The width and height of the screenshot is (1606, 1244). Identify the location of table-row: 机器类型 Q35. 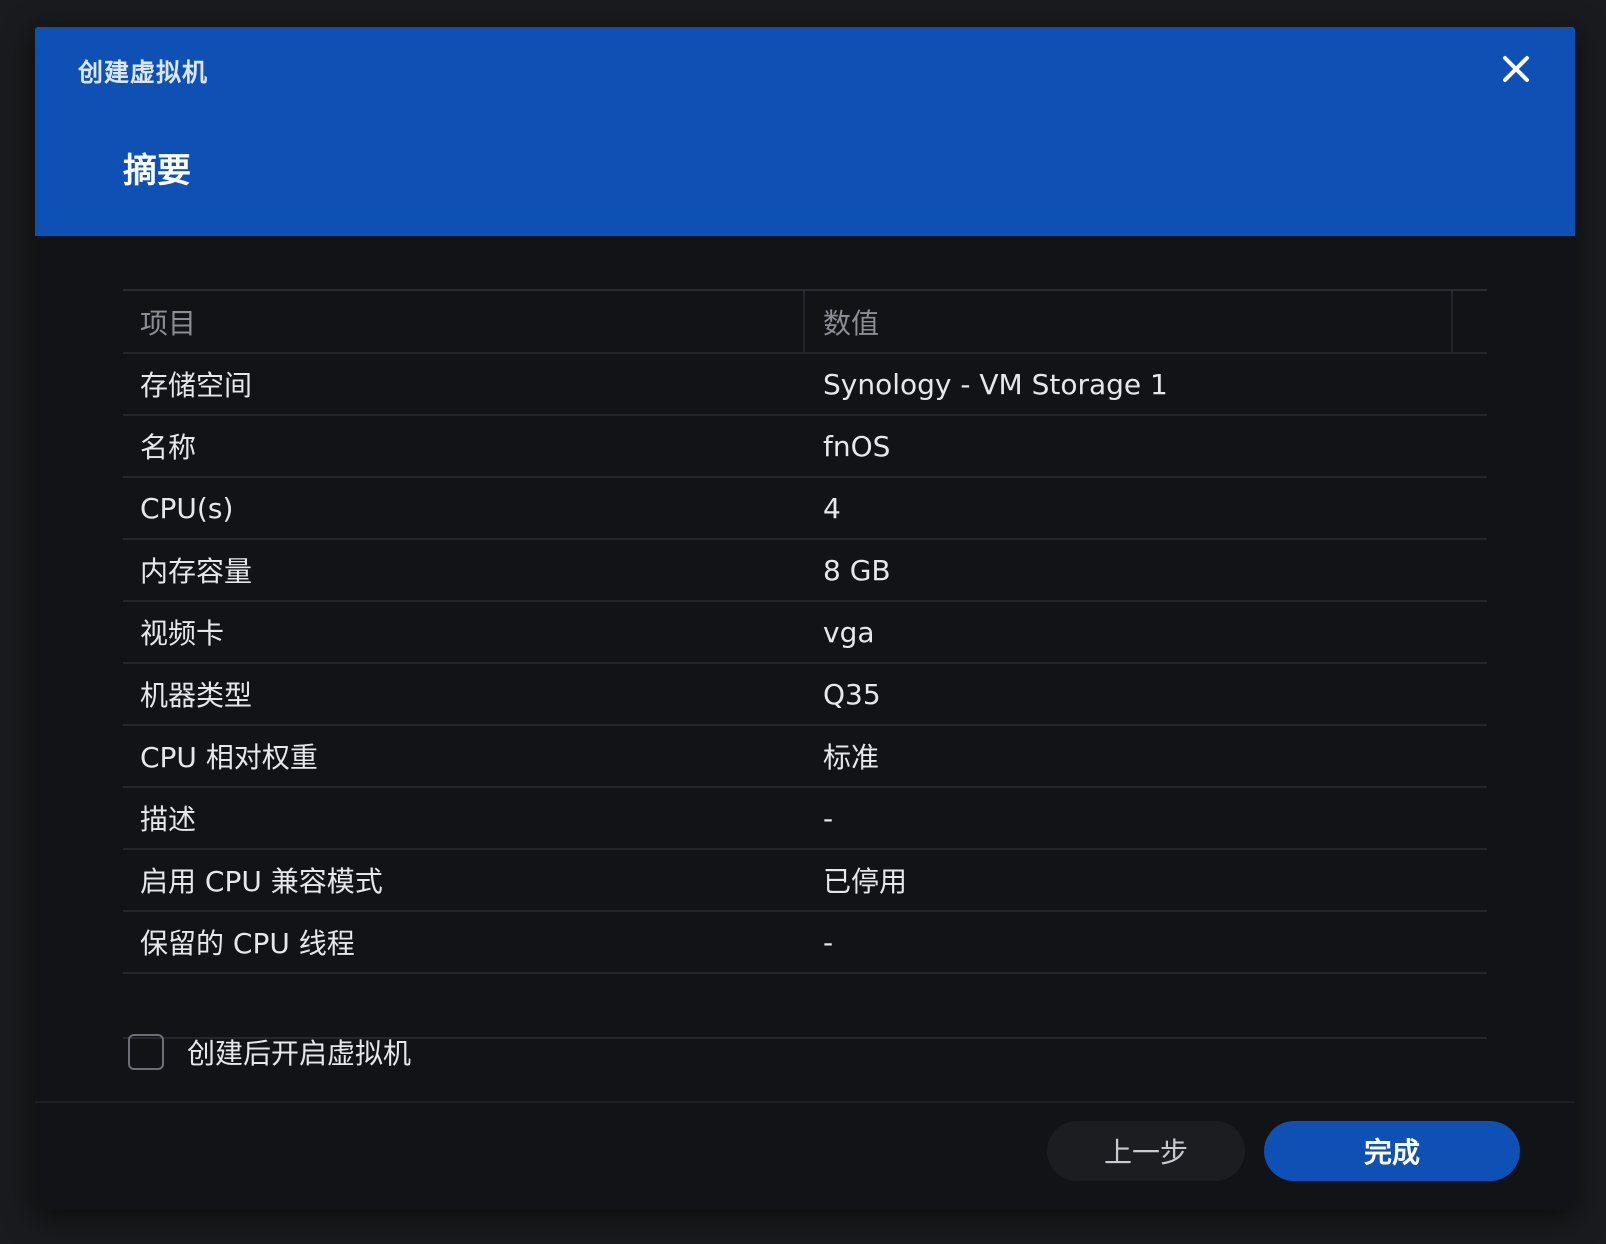
(805, 695).